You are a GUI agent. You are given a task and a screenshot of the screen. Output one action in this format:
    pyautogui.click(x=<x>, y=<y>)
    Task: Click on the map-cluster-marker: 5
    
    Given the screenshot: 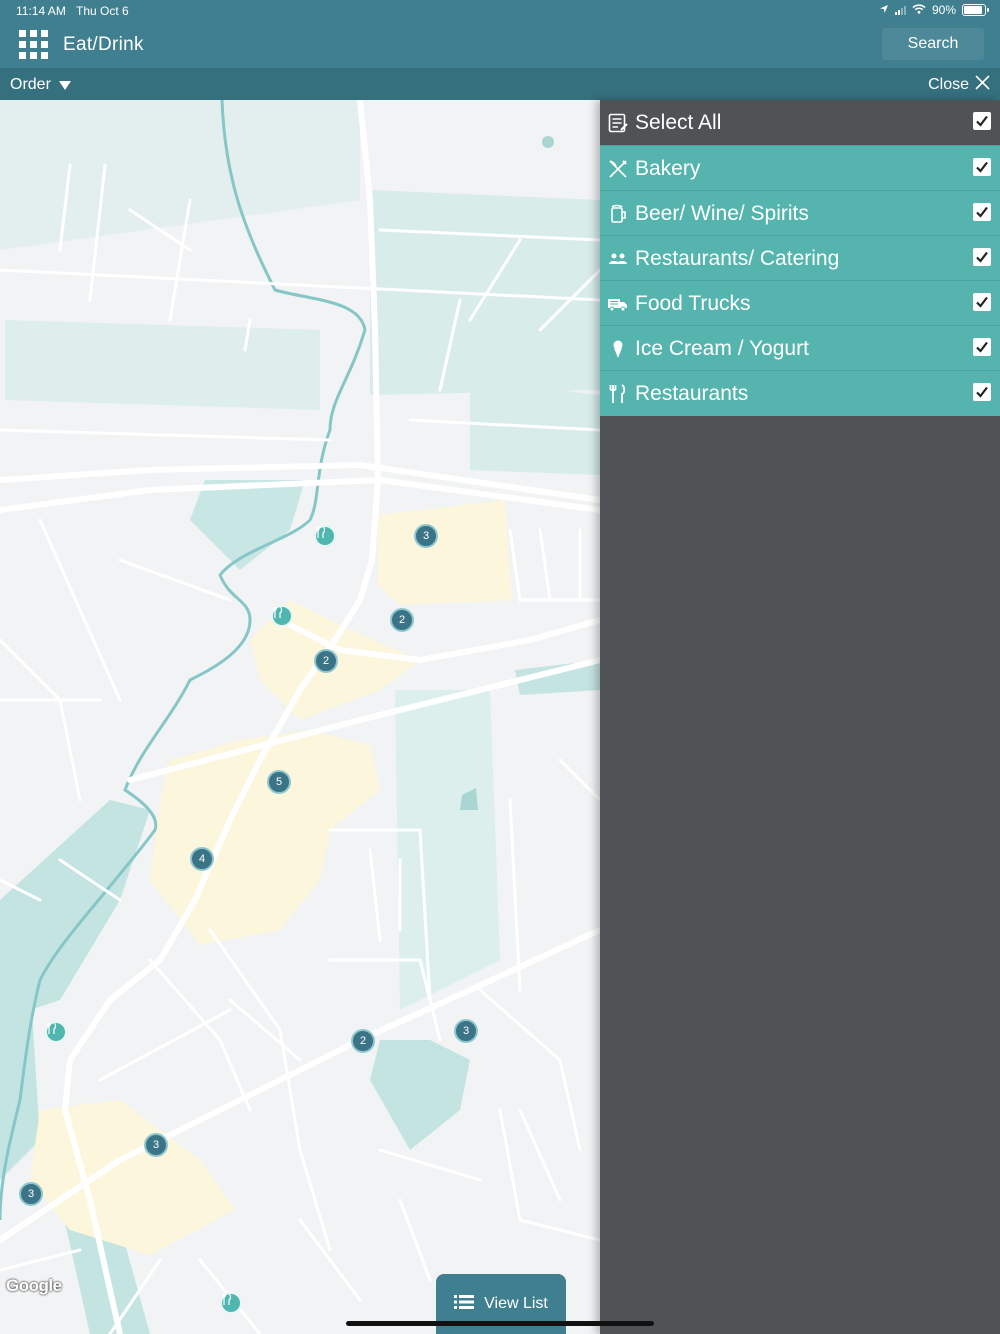 What is the action you would take?
    pyautogui.click(x=279, y=782)
    